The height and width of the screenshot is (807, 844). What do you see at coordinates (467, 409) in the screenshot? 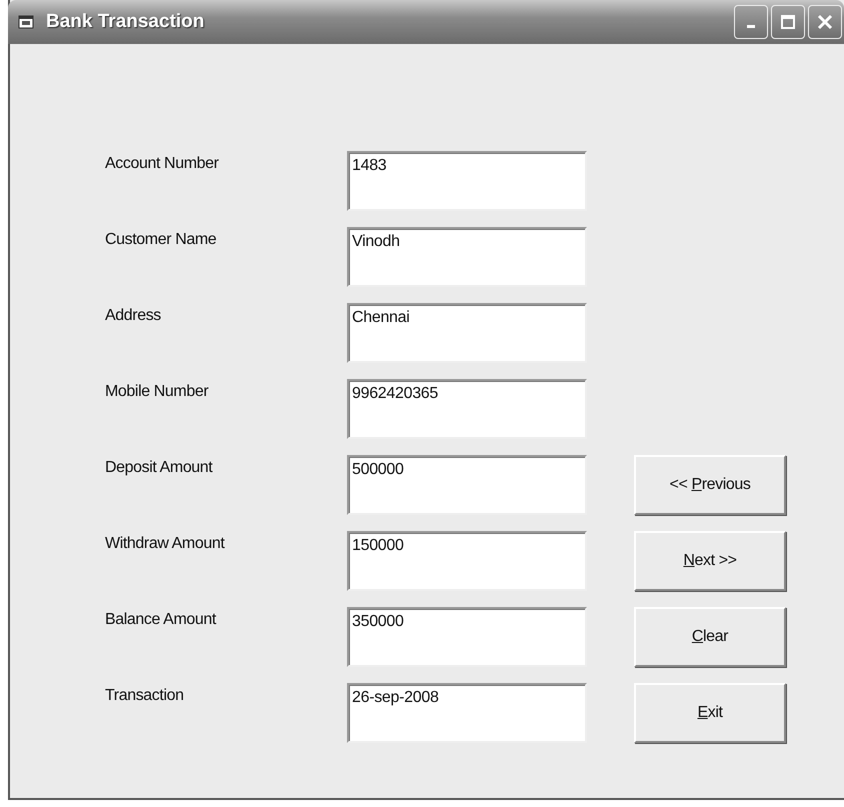
I see `text-field: 9962420365` at bounding box center [467, 409].